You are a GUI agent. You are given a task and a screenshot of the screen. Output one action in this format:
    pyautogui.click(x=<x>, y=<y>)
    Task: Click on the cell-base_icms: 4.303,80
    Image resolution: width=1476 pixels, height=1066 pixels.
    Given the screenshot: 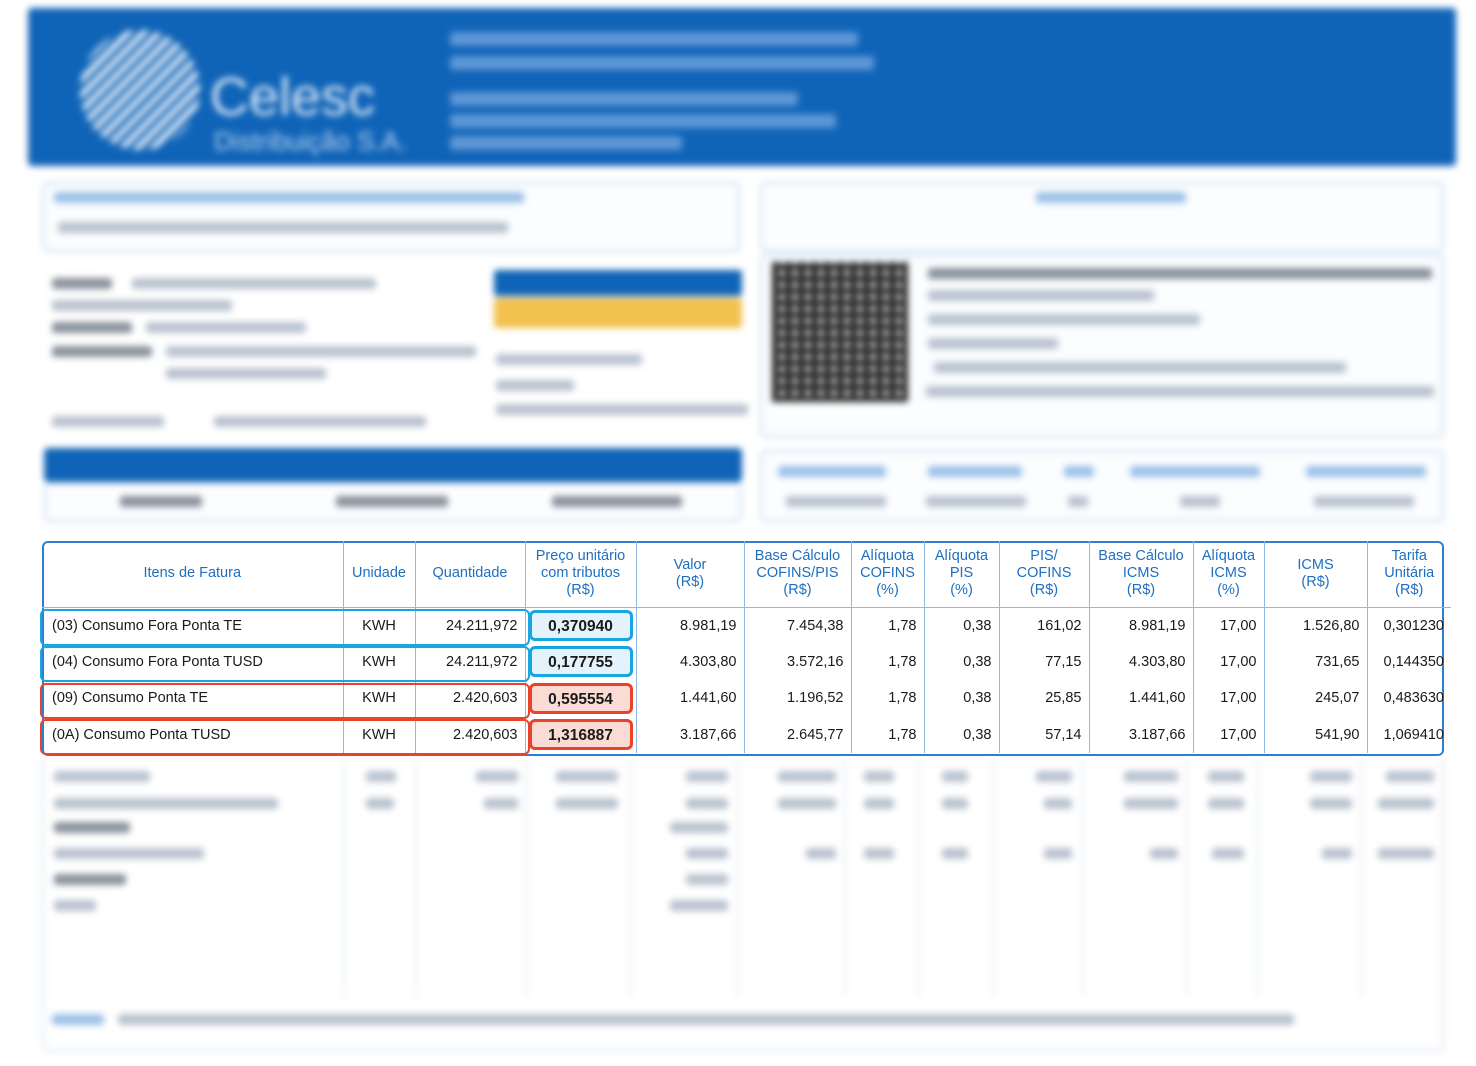 What is the action you would take?
    pyautogui.click(x=1141, y=661)
    